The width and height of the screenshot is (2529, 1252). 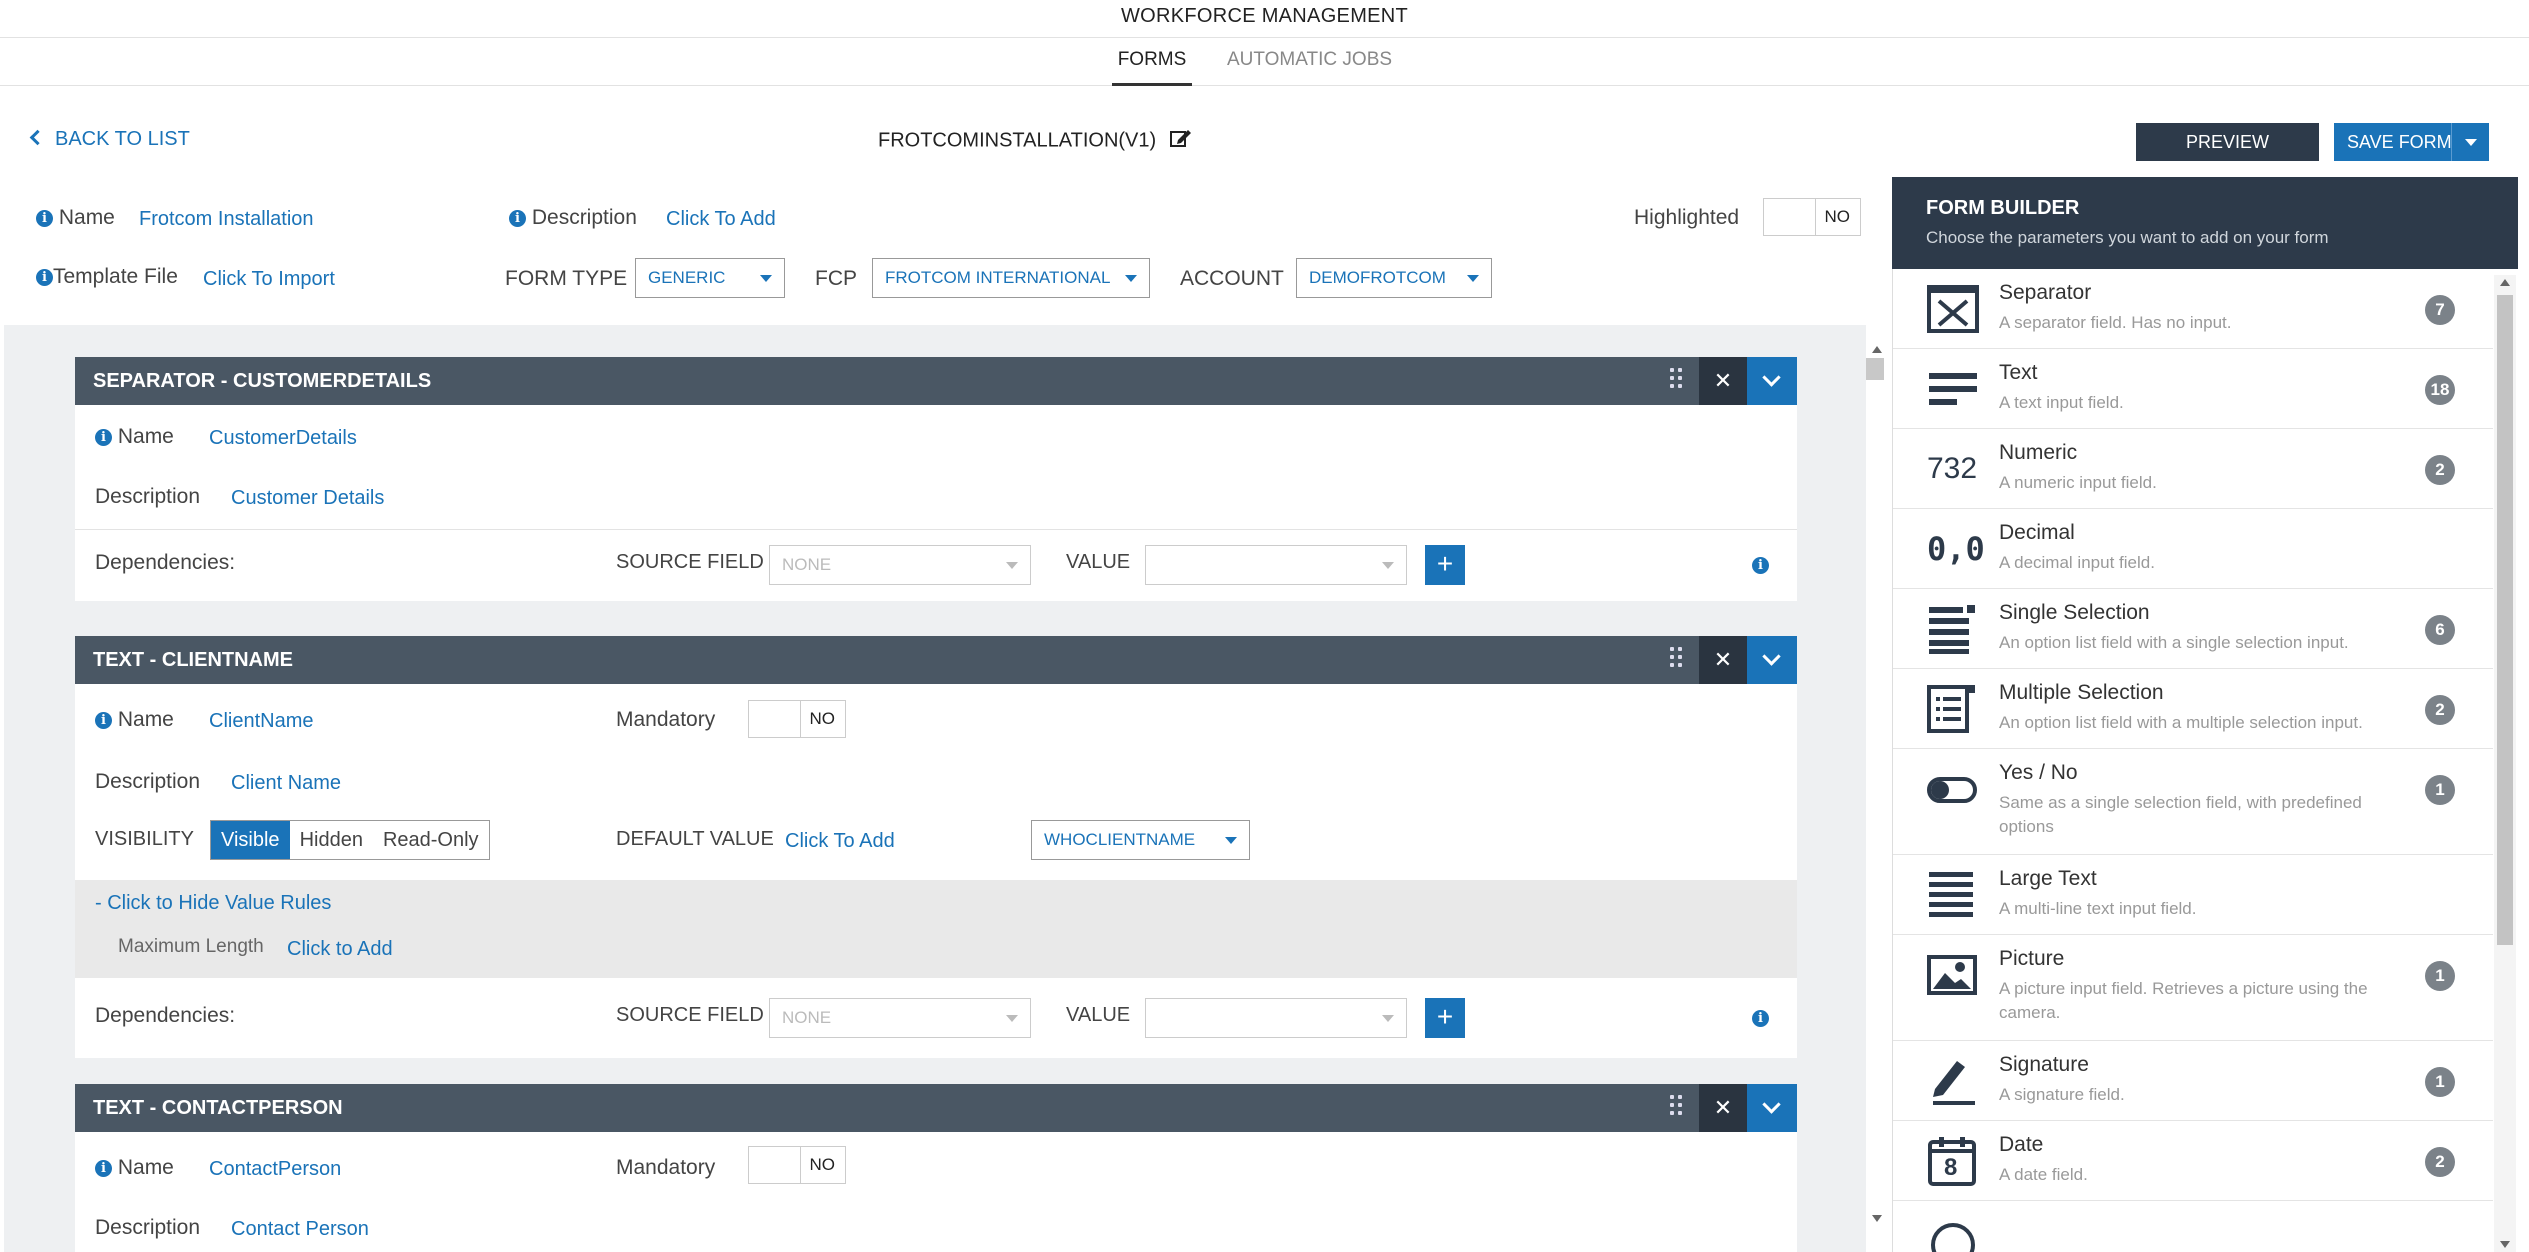 What do you see at coordinates (2003, 208) in the screenshot?
I see `form-builder-title: FORM BUILDER` at bounding box center [2003, 208].